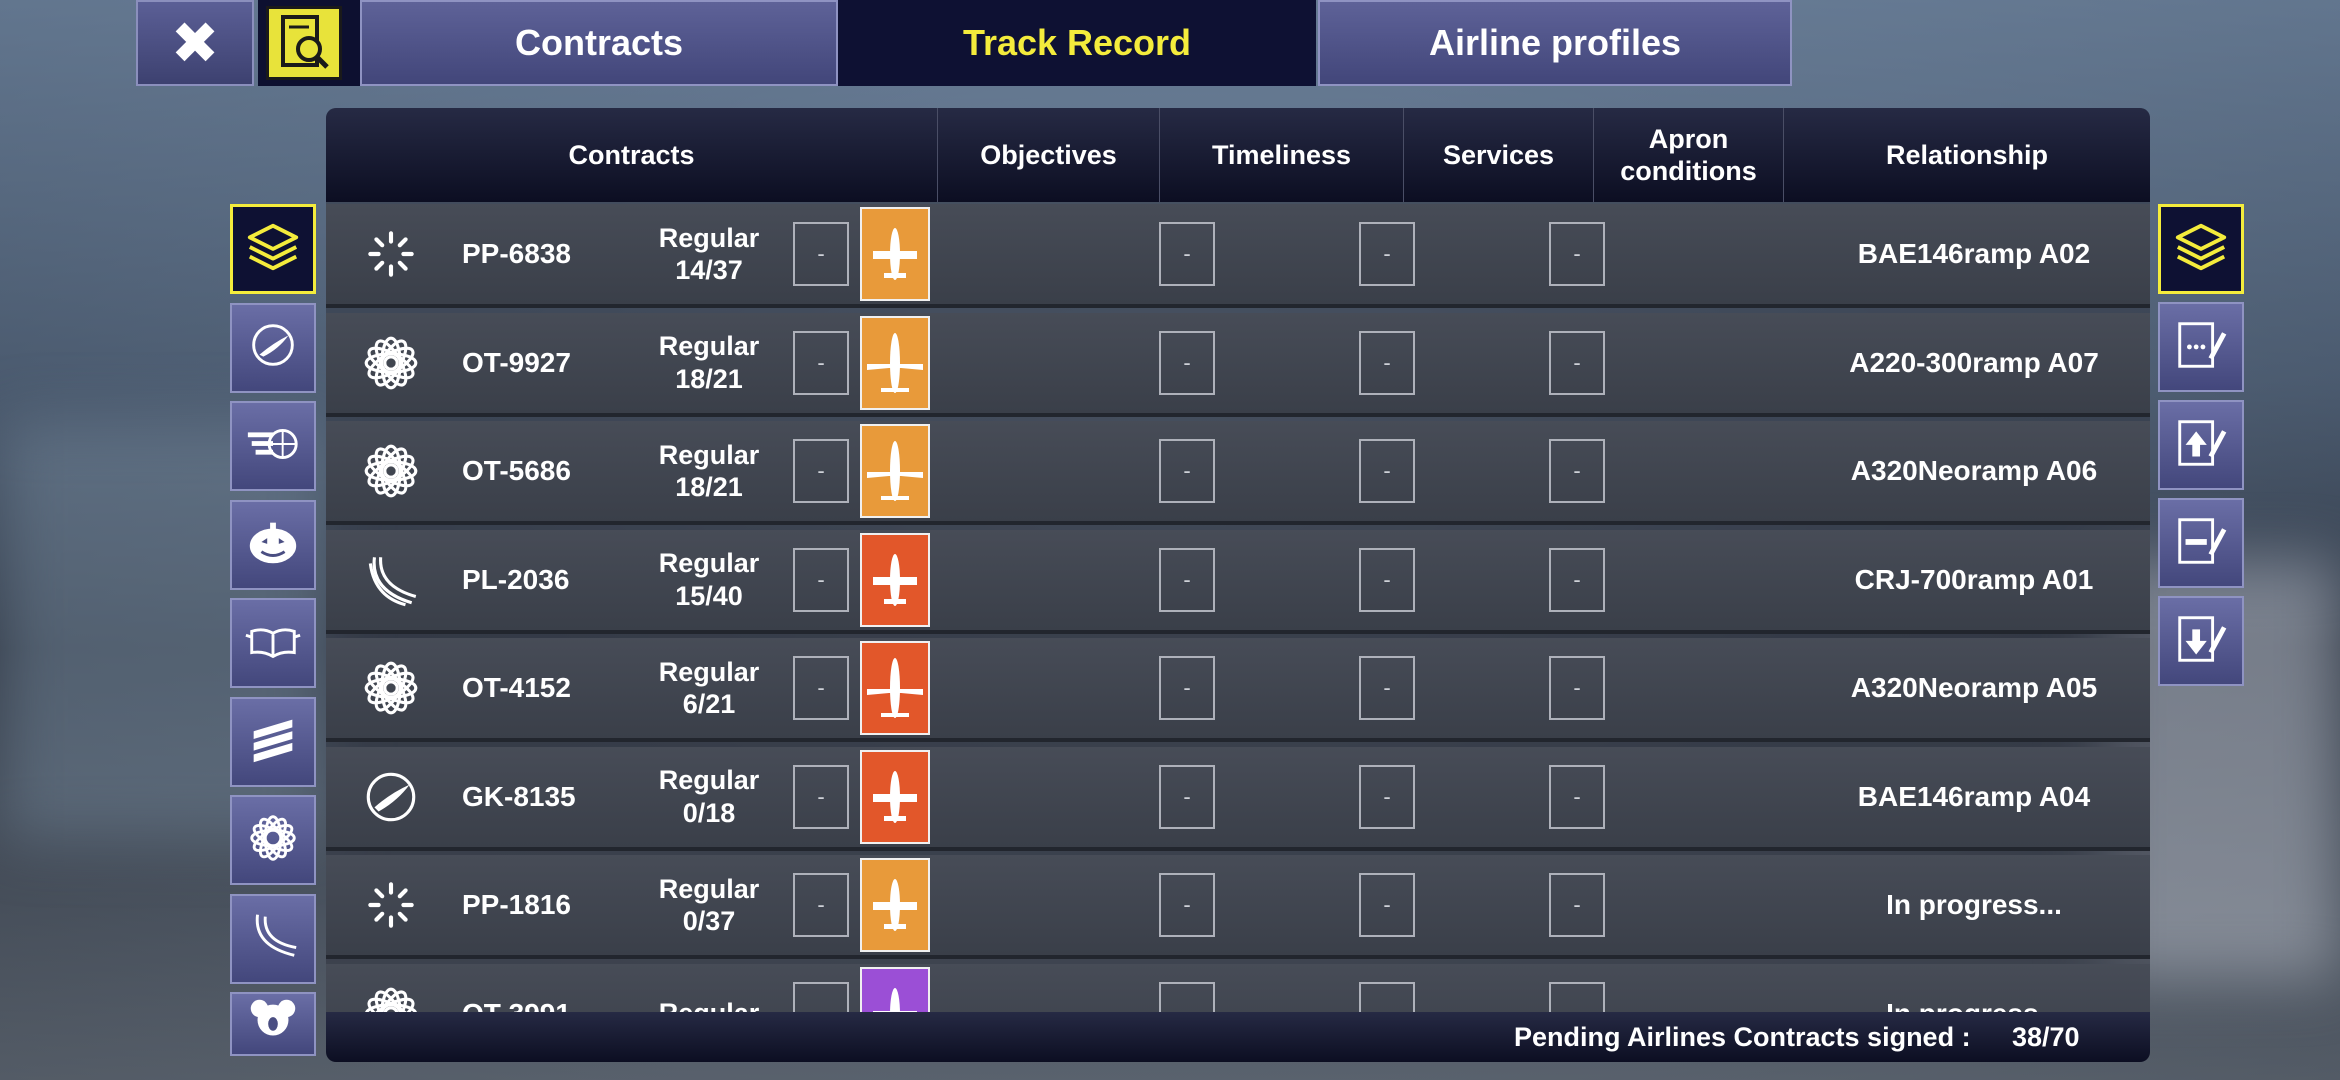 The height and width of the screenshot is (1080, 2340). What do you see at coordinates (195, 43) in the screenshot?
I see `close-button: ✖` at bounding box center [195, 43].